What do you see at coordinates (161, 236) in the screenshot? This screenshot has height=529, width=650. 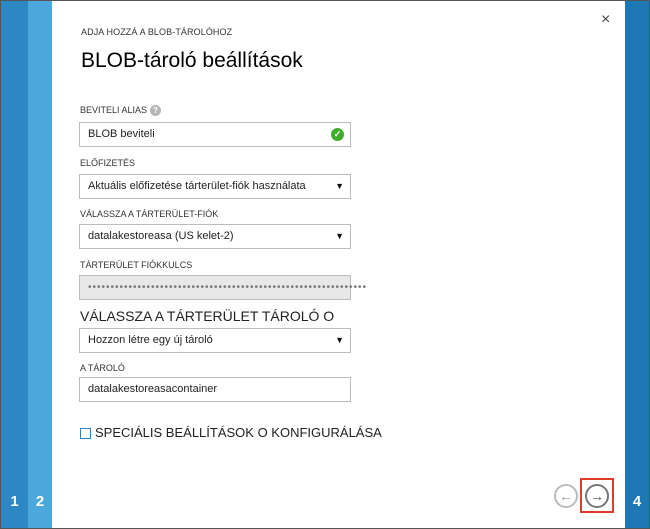 I see `storage-account-value: datalakestoreasa (US kelet-2)` at bounding box center [161, 236].